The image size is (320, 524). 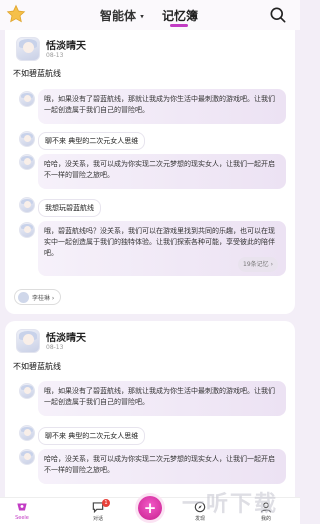 What do you see at coordinates (199, 519) in the screenshot?
I see `nav-discover-label: 发现` at bounding box center [199, 519].